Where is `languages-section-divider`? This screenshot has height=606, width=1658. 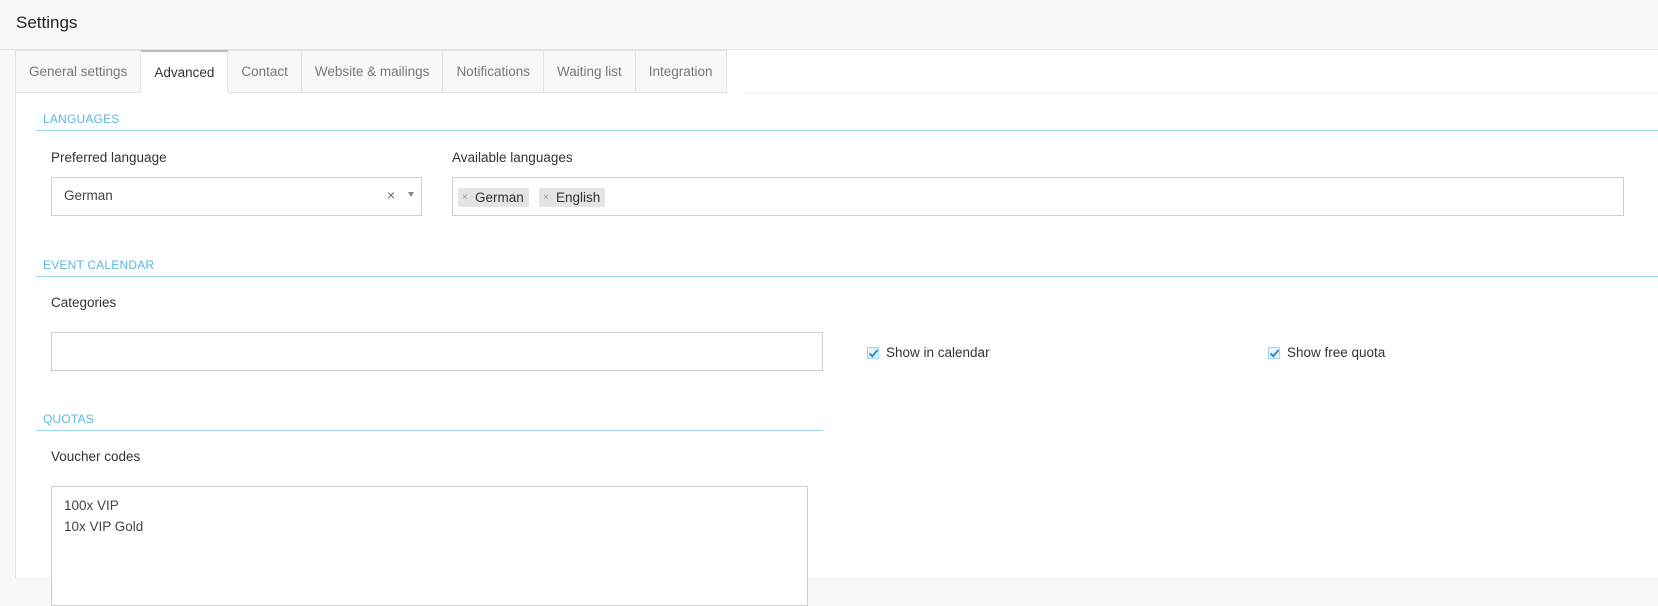
languages-section-divider is located at coordinates (847, 130).